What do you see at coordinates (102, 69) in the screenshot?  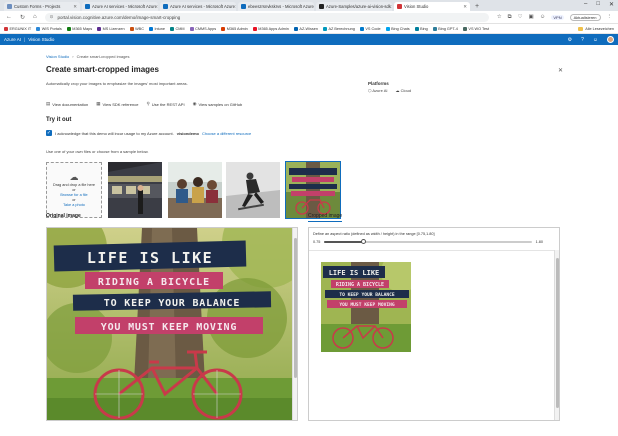 I see `page-title: Create smart-cropped images` at bounding box center [102, 69].